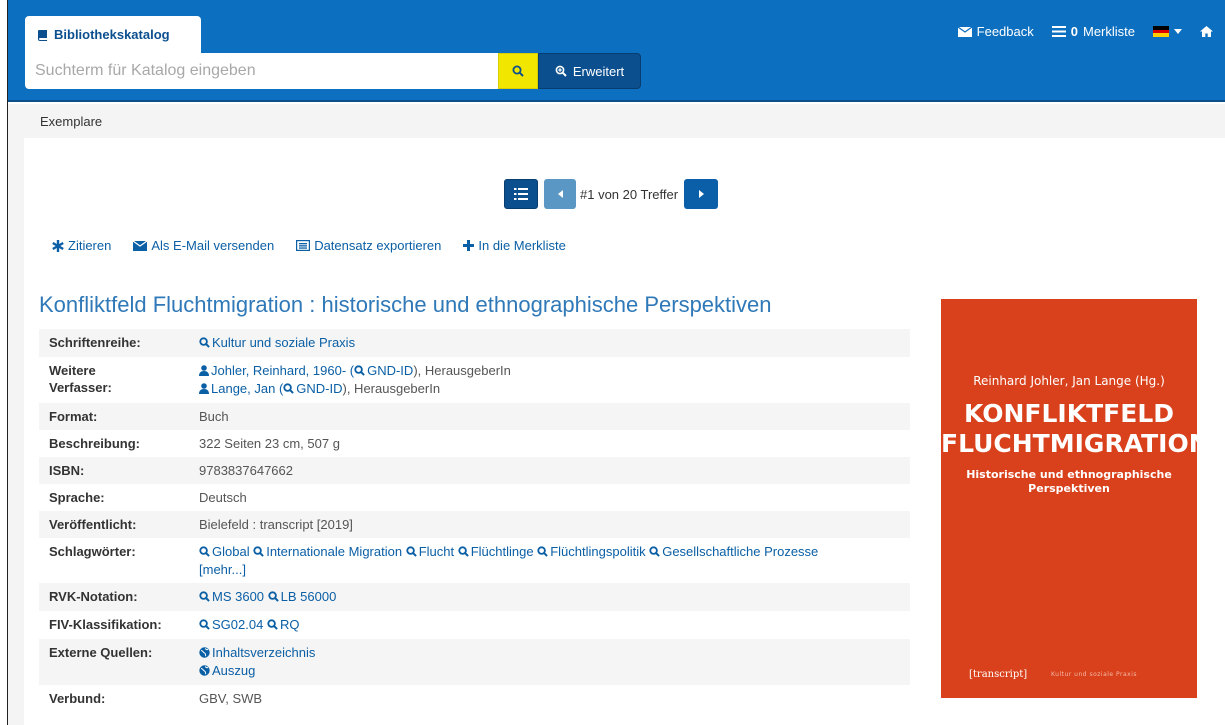 Image resolution: width=1225 pixels, height=725 pixels. Describe the element at coordinates (264, 652) in the screenshot. I see `toc-label: Inhaltsverzeichnis` at that location.